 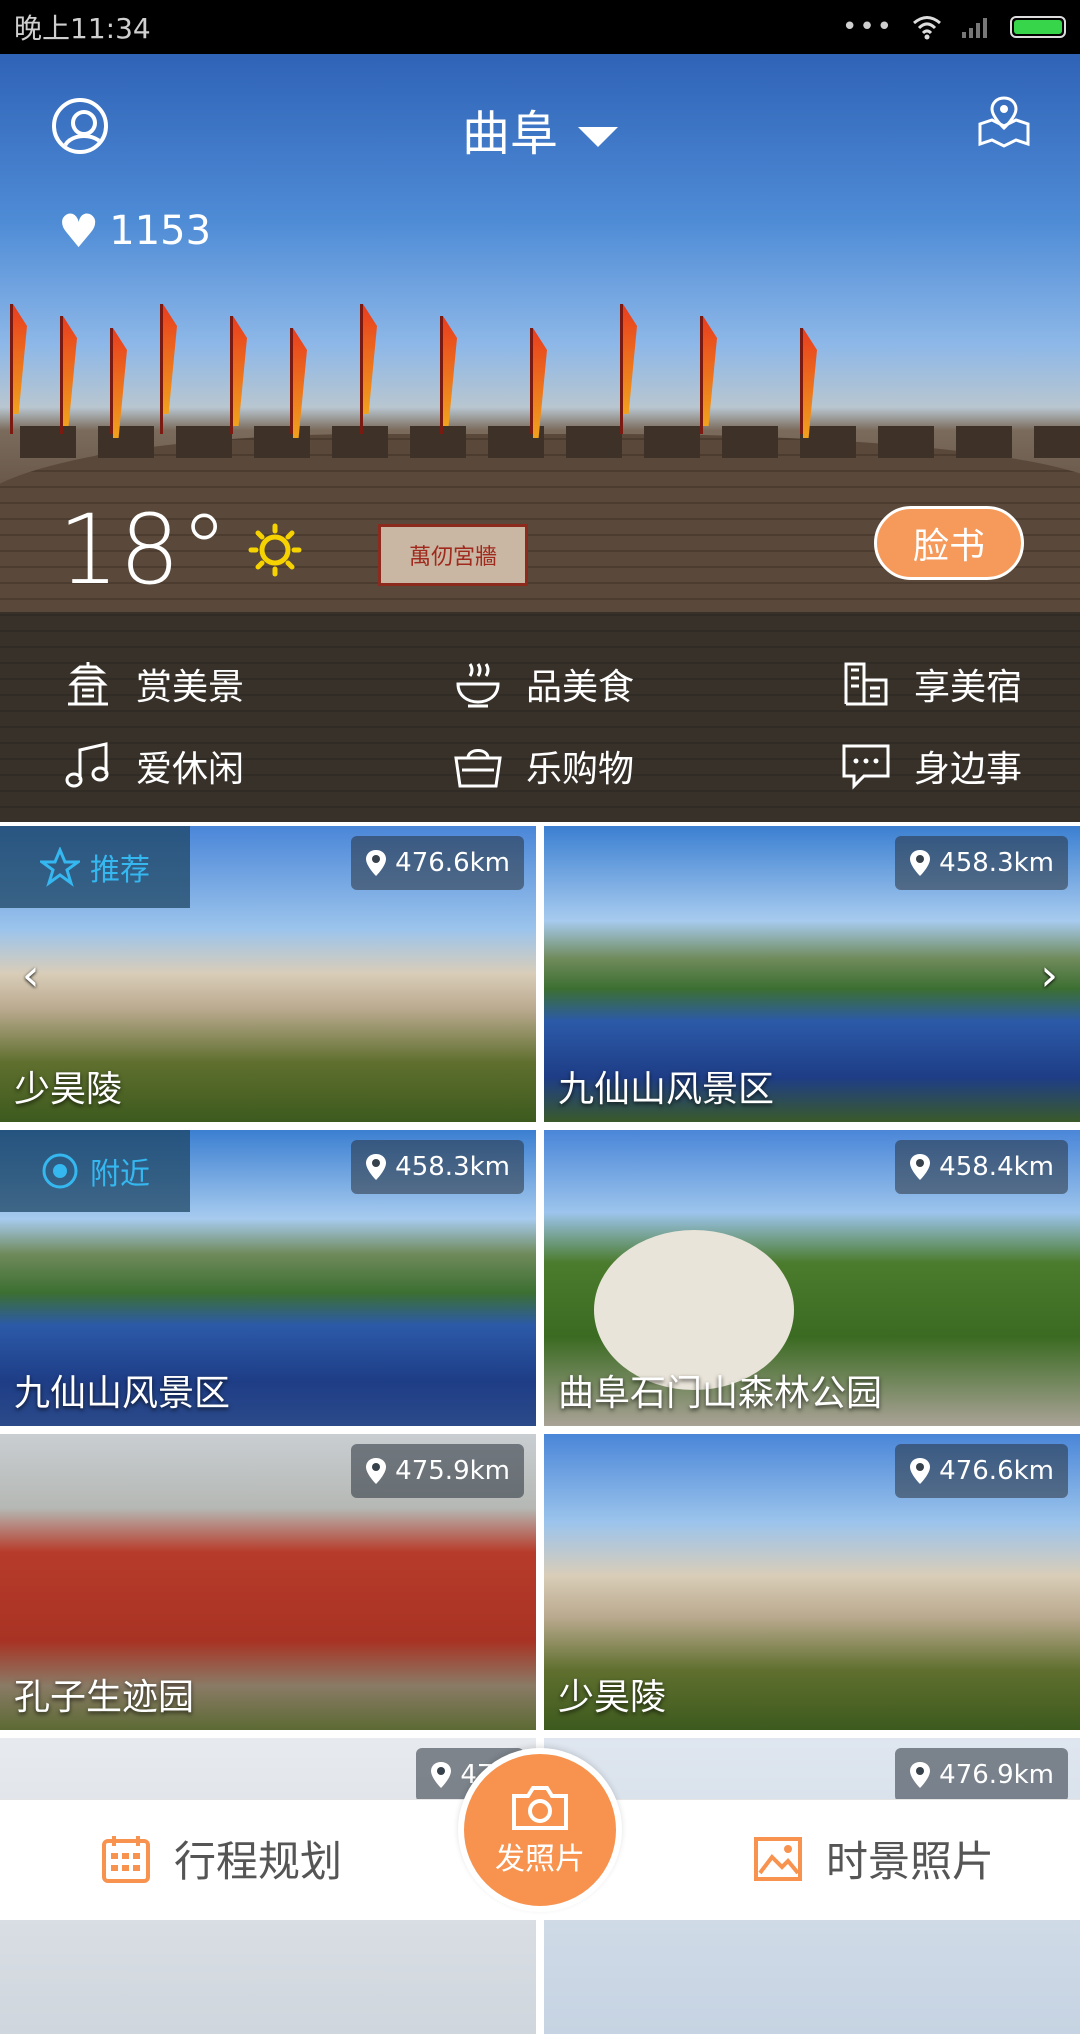 I want to click on menu-item-label: 身边事, so click(x=968, y=769).